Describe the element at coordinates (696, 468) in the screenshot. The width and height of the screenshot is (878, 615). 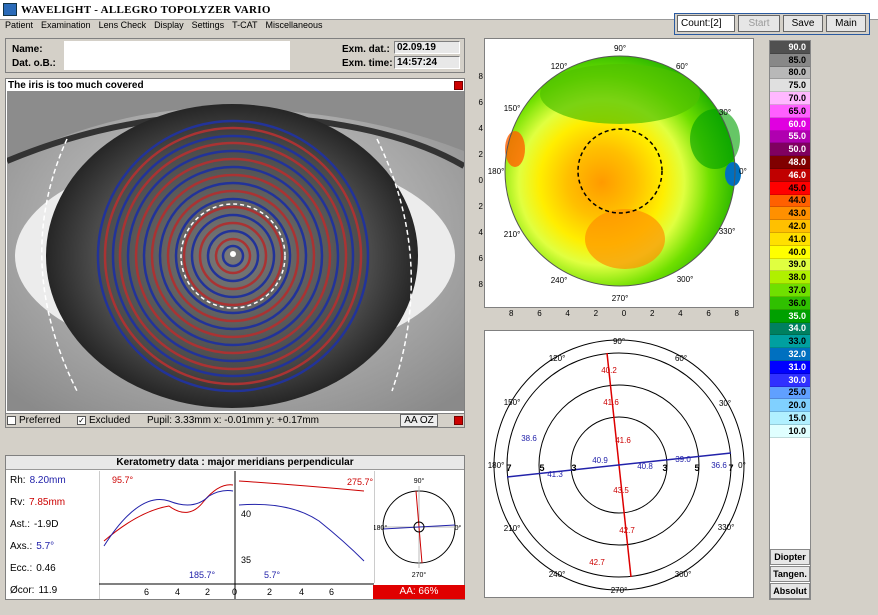
I see `ring-label: 5` at that location.